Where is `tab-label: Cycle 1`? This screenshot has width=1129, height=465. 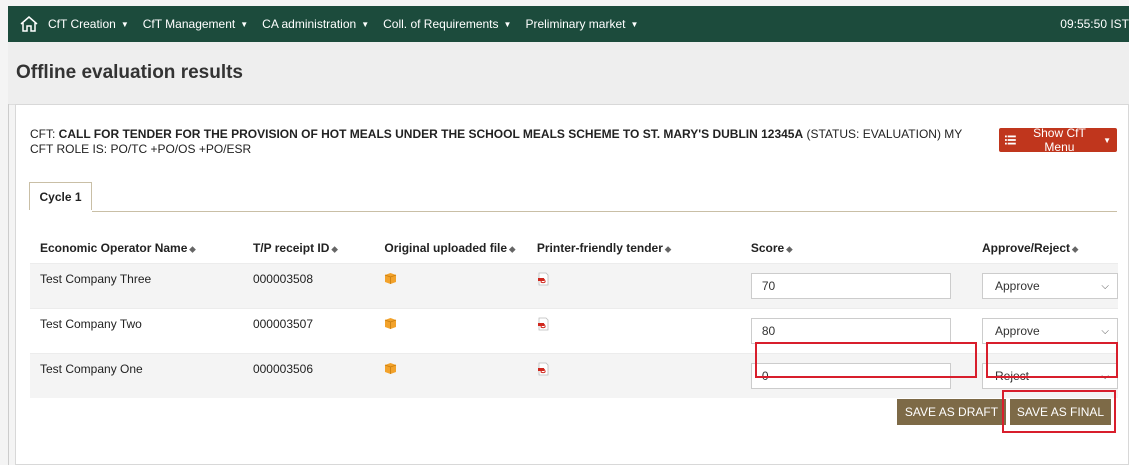 tab-label: Cycle 1 is located at coordinates (60, 196).